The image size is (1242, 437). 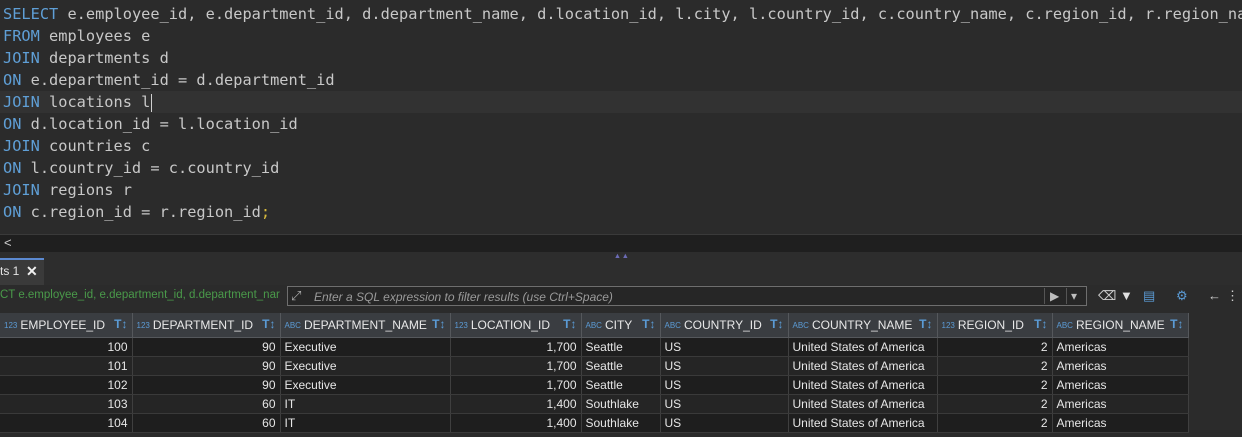 I want to click on table-cell: 101, so click(x=66, y=366).